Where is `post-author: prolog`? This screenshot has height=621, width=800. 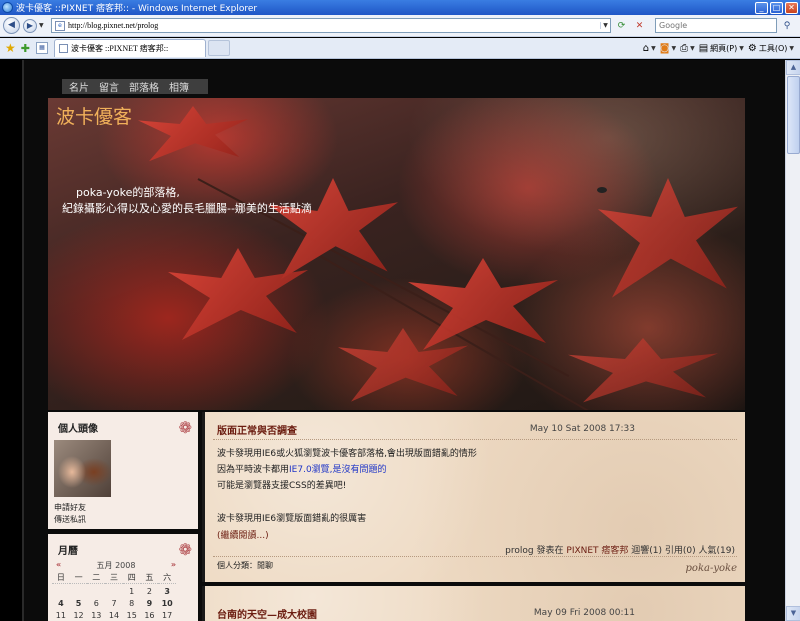 post-author: prolog is located at coordinates (519, 551).